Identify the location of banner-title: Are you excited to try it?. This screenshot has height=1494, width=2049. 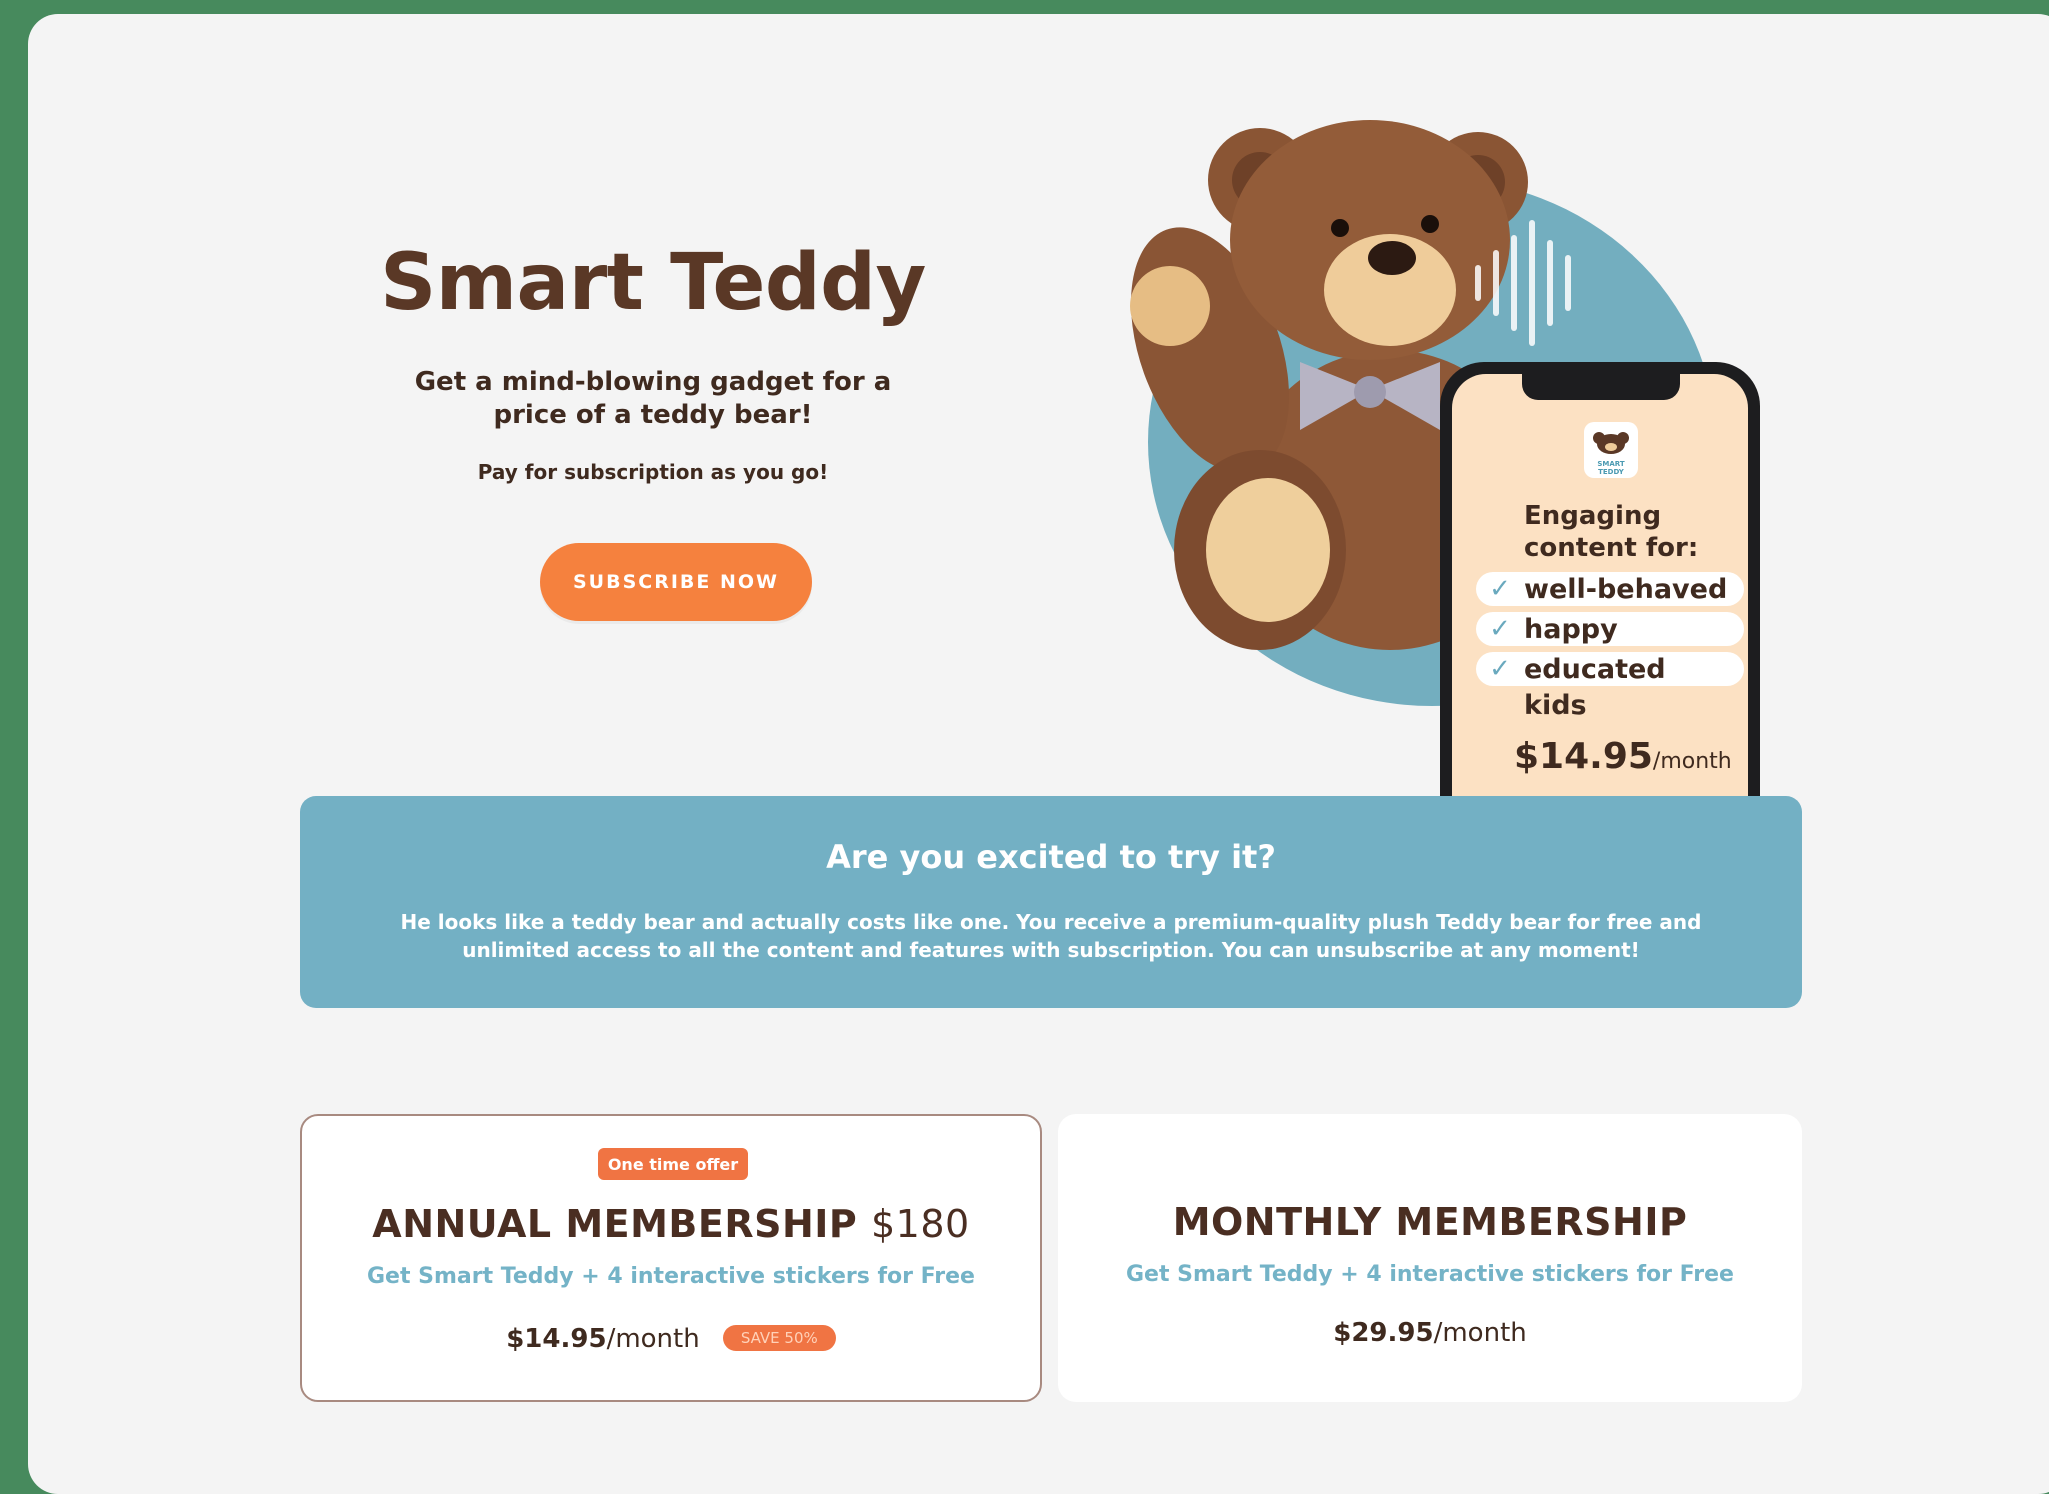
(1051, 857).